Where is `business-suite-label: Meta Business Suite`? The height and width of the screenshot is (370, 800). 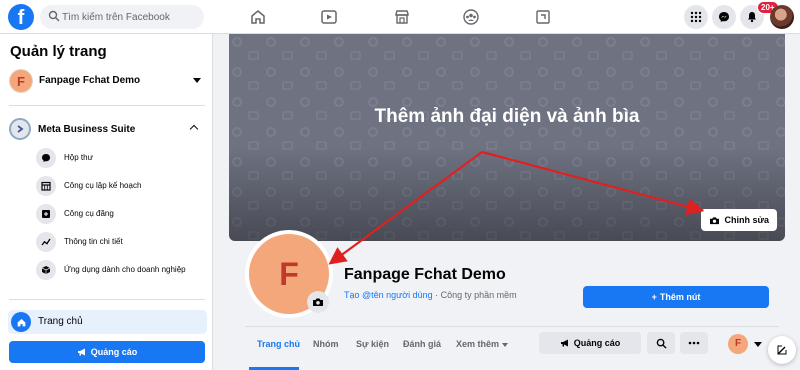 business-suite-label: Meta Business Suite is located at coordinates (87, 129).